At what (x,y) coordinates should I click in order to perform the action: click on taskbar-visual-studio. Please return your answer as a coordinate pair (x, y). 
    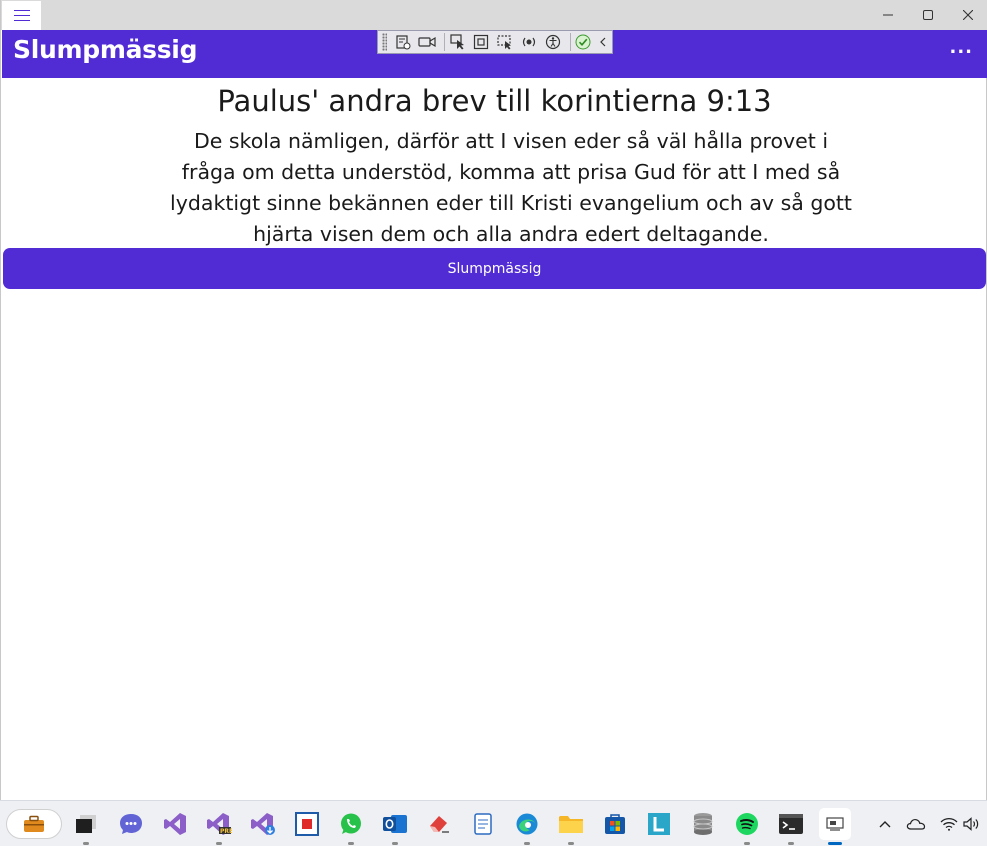
    Looking at the image, I should click on (175, 824).